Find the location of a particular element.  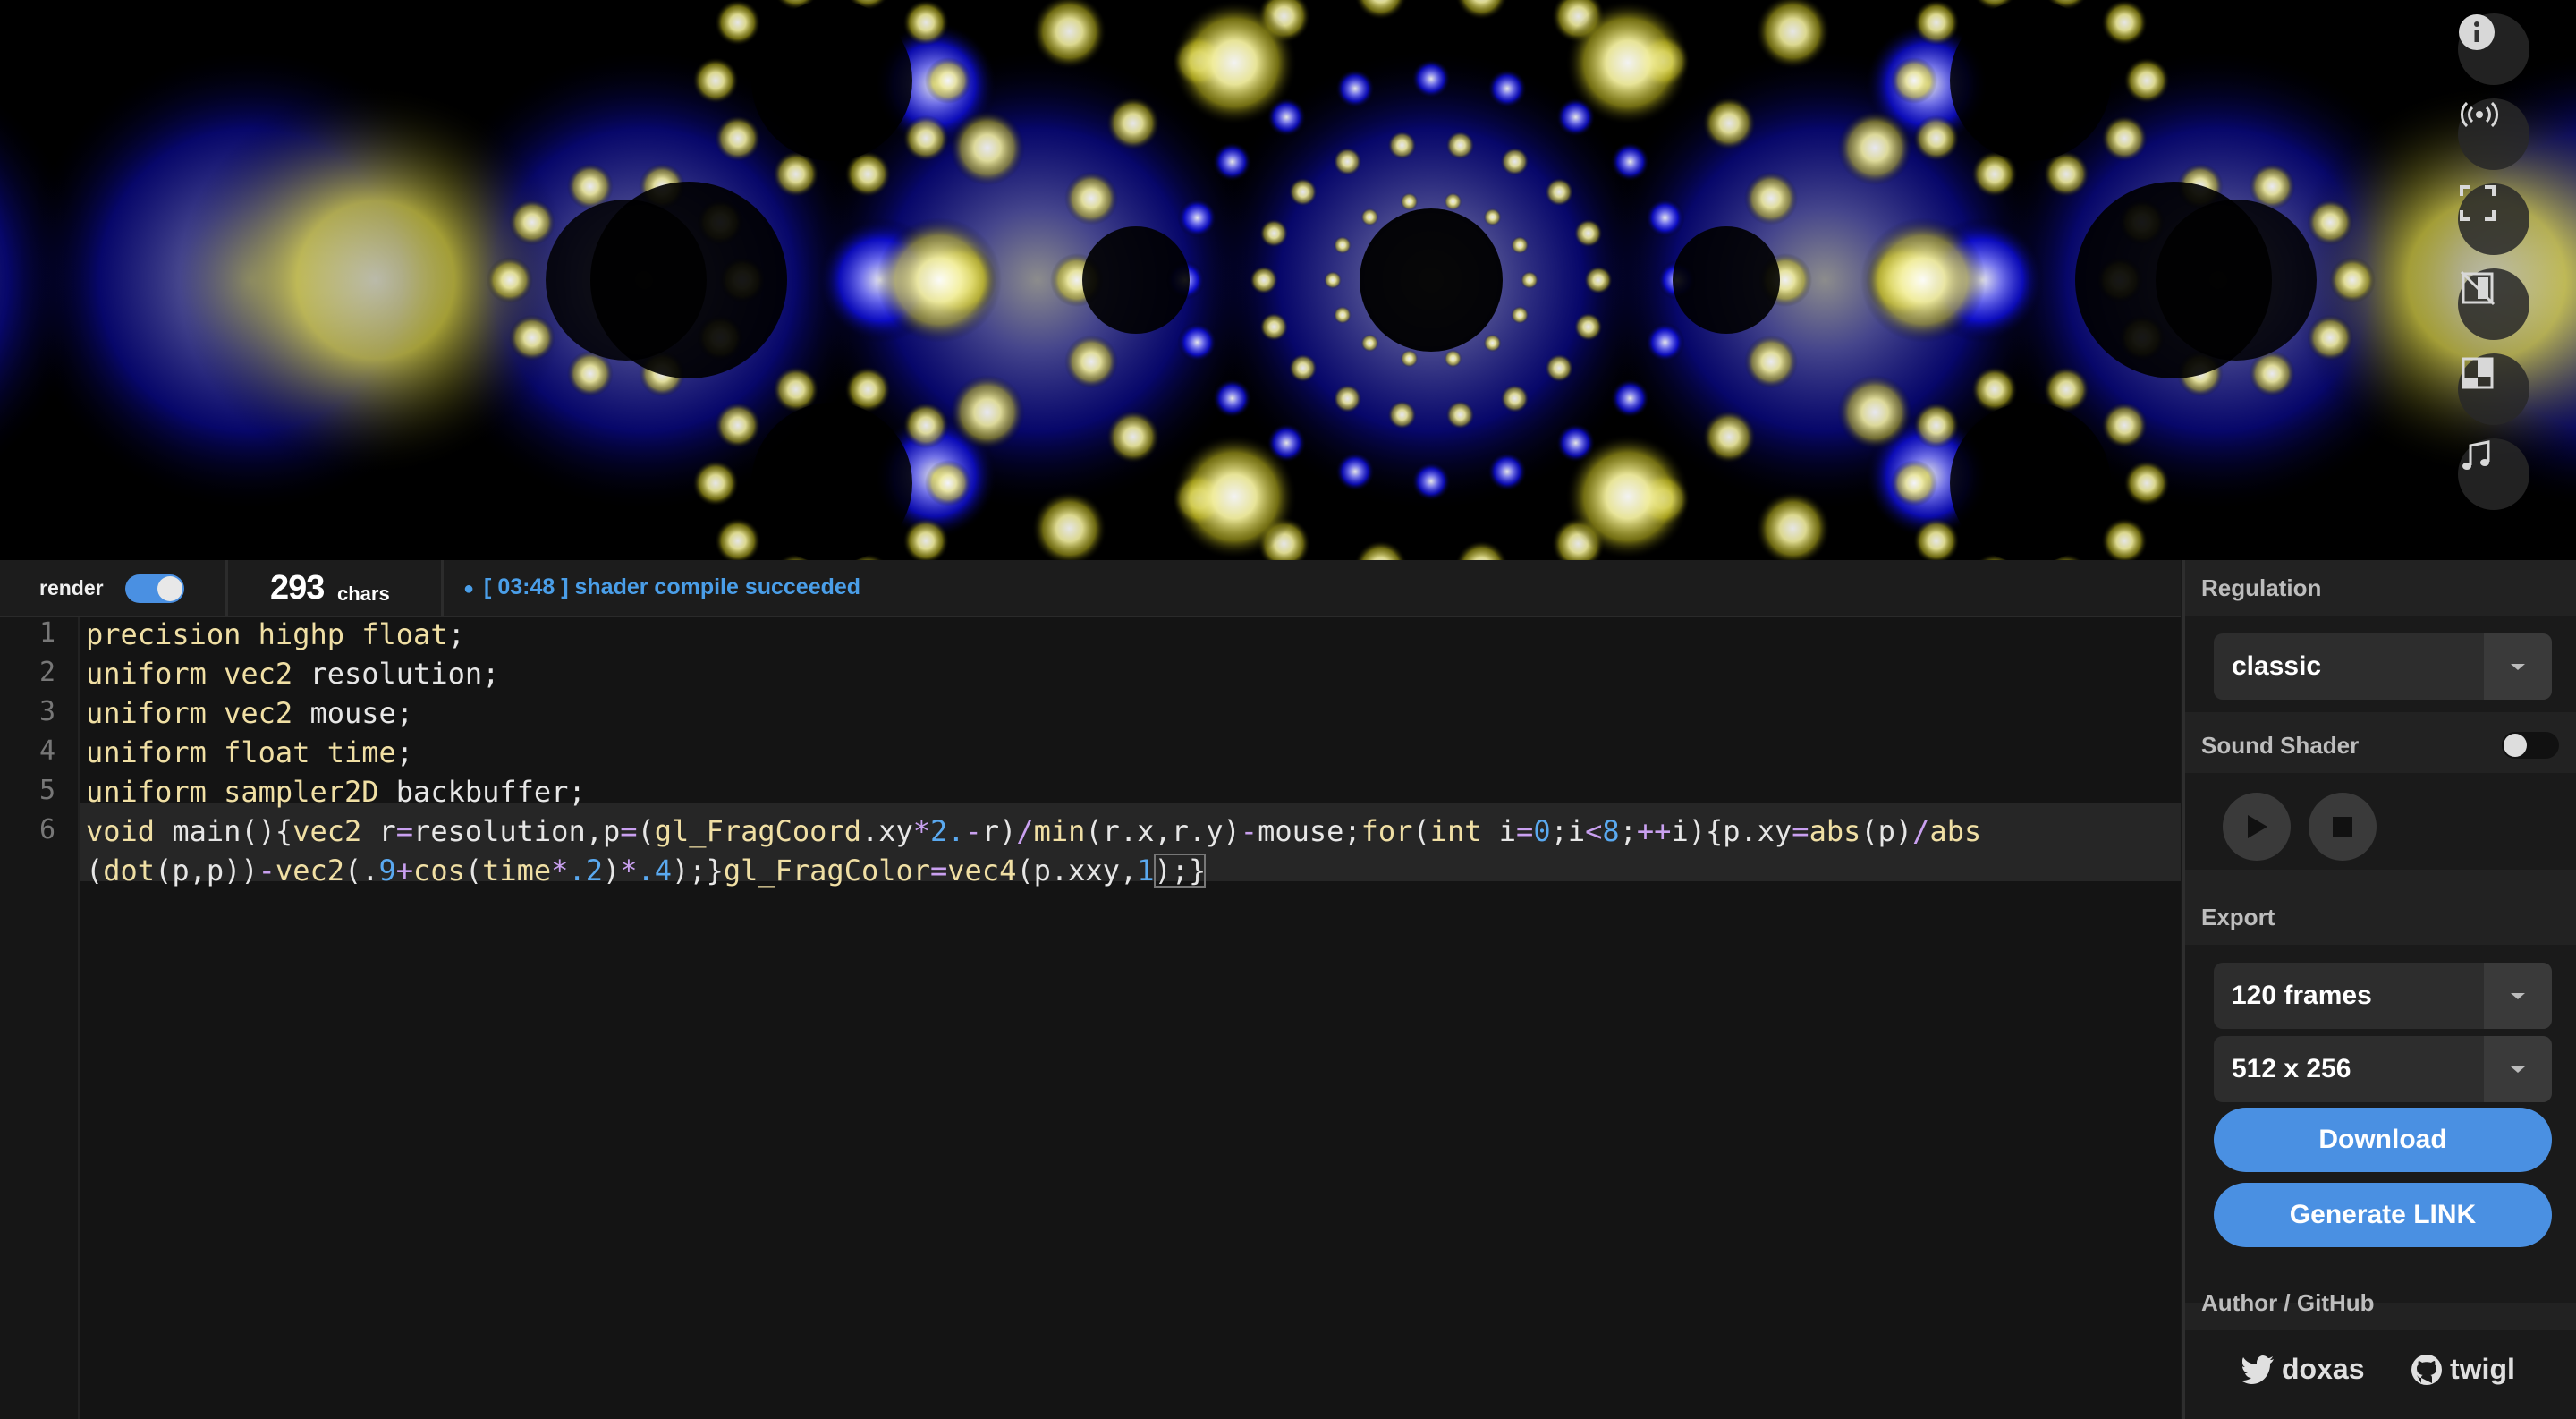

size-value: 512 x 256 is located at coordinates (2291, 1068).